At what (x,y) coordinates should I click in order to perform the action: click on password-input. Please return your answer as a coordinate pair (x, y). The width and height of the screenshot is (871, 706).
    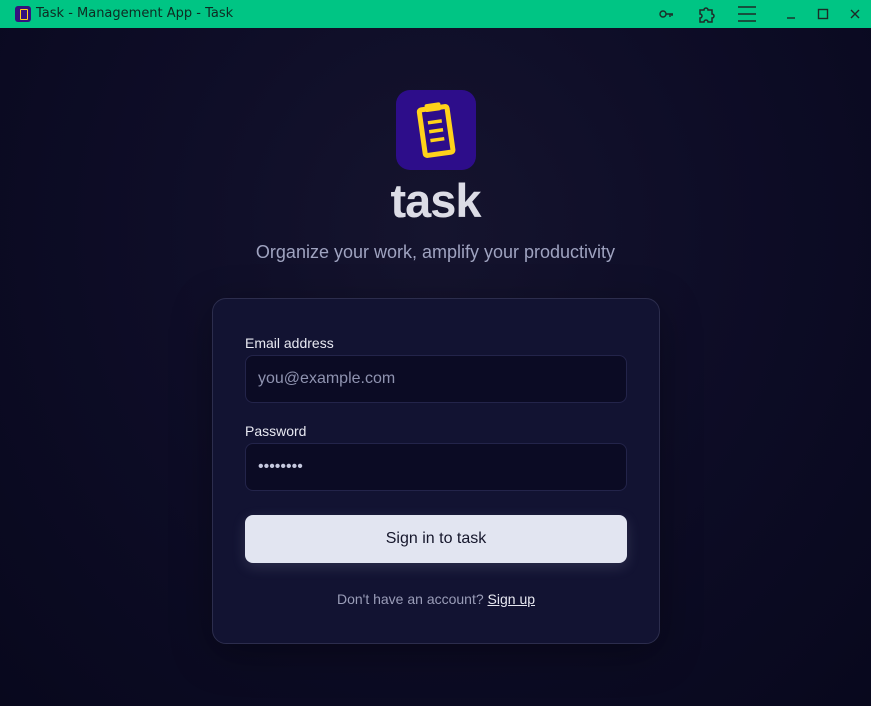
    Looking at the image, I should click on (436, 467).